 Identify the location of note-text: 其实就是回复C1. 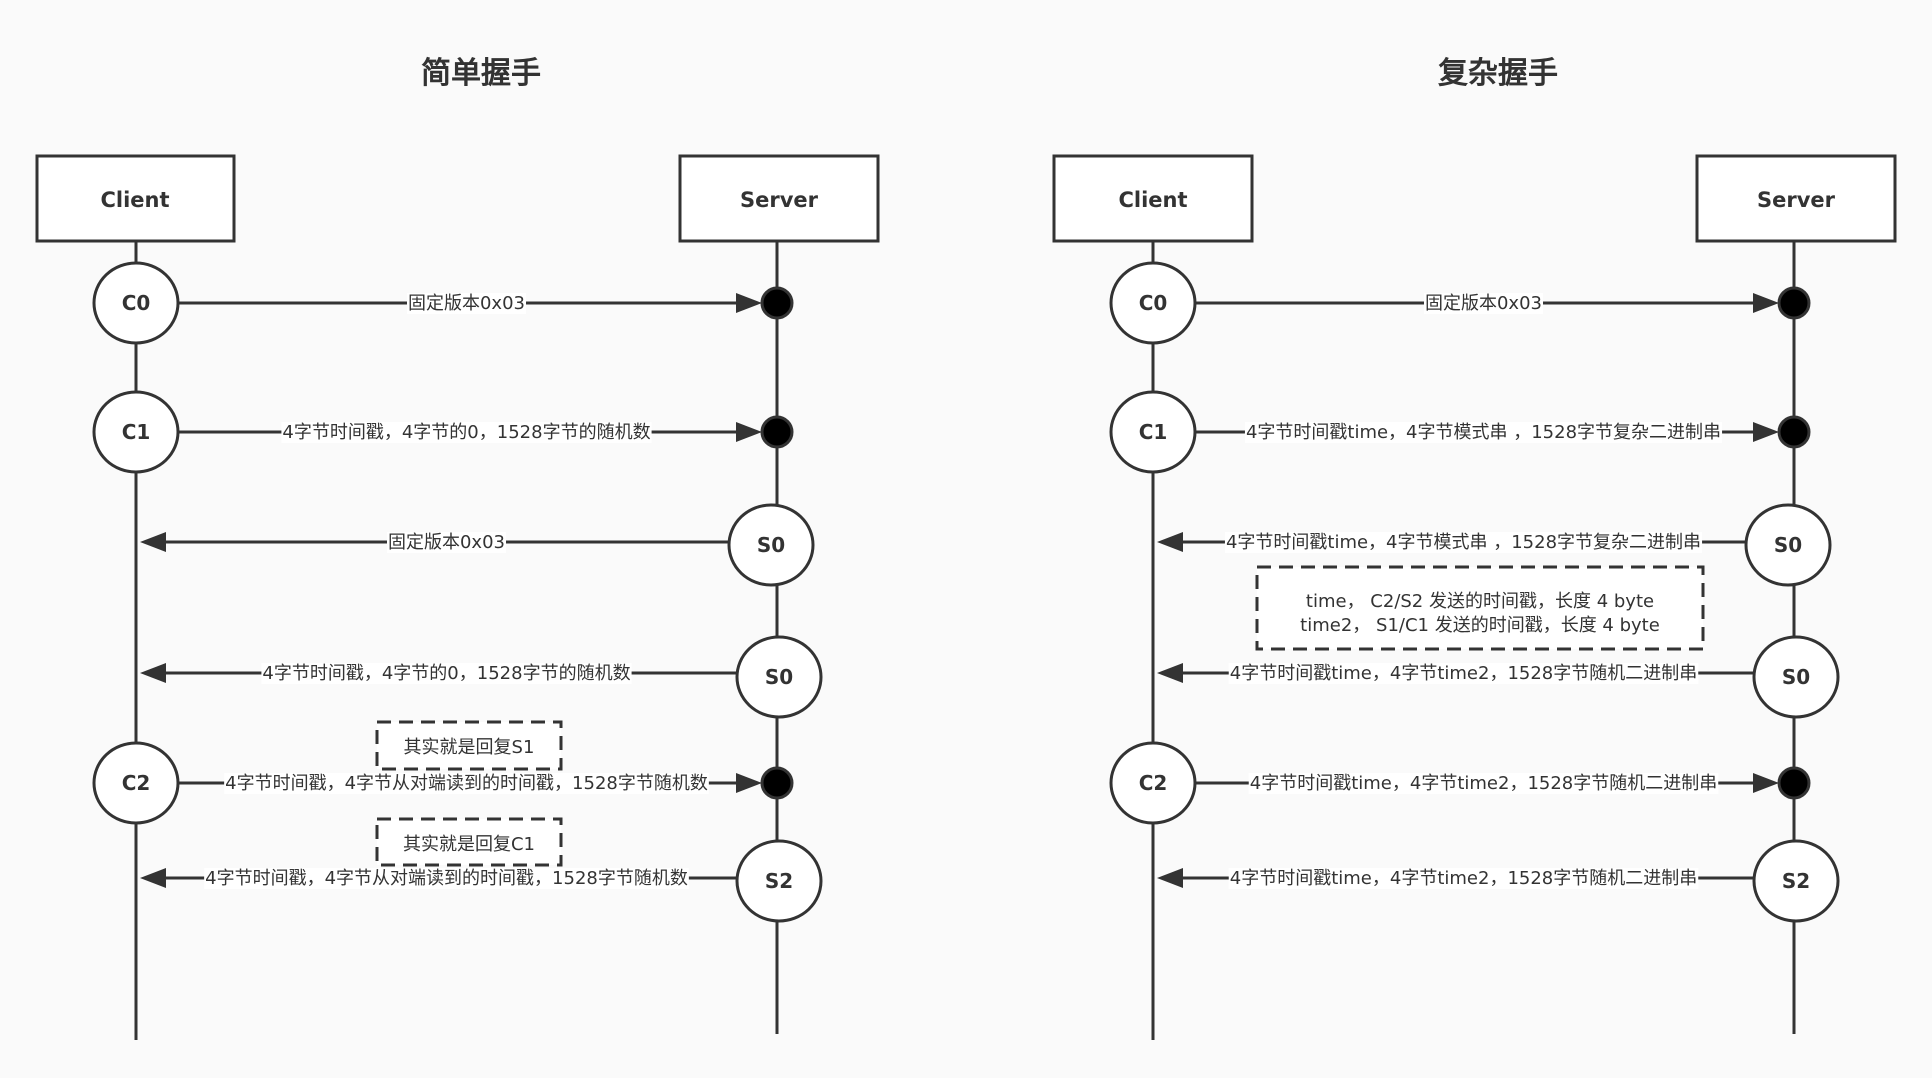
(469, 844).